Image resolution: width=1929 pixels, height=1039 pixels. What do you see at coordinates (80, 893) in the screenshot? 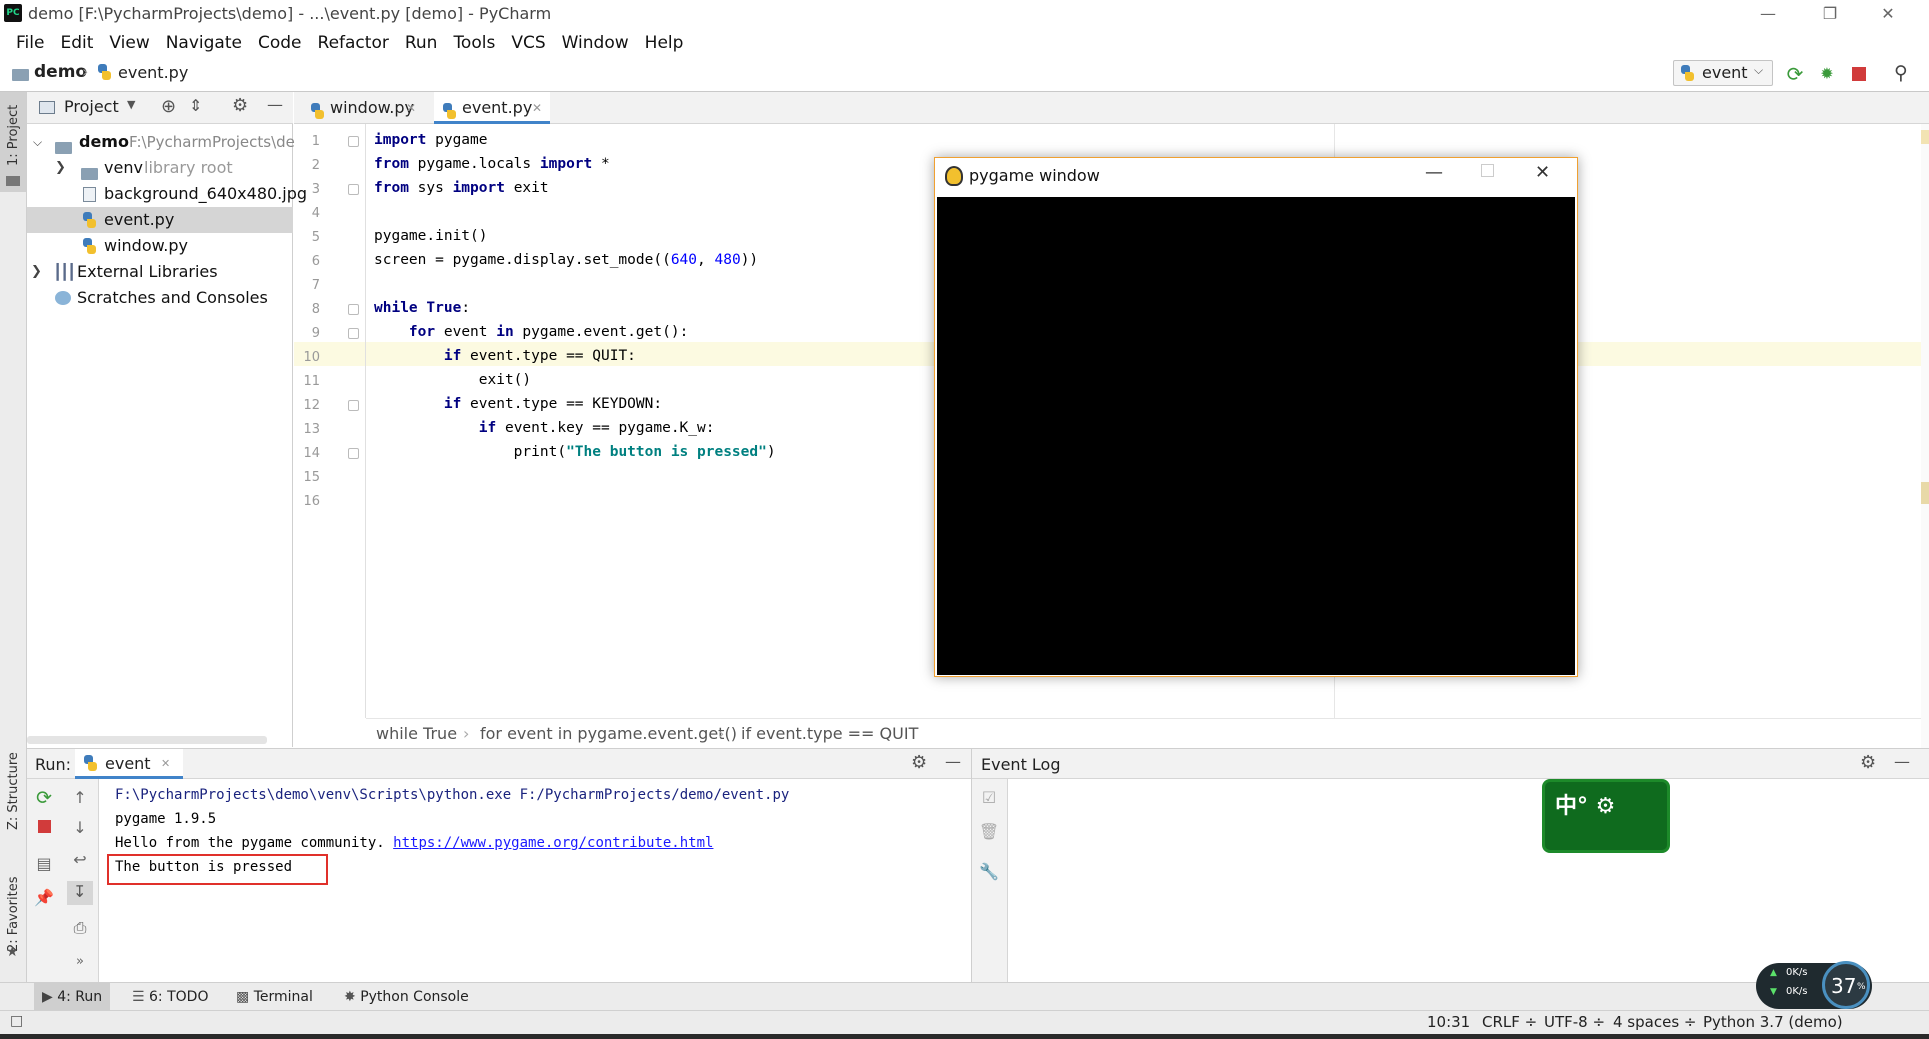
I see `scroll-to-end-icon: ↧` at bounding box center [80, 893].